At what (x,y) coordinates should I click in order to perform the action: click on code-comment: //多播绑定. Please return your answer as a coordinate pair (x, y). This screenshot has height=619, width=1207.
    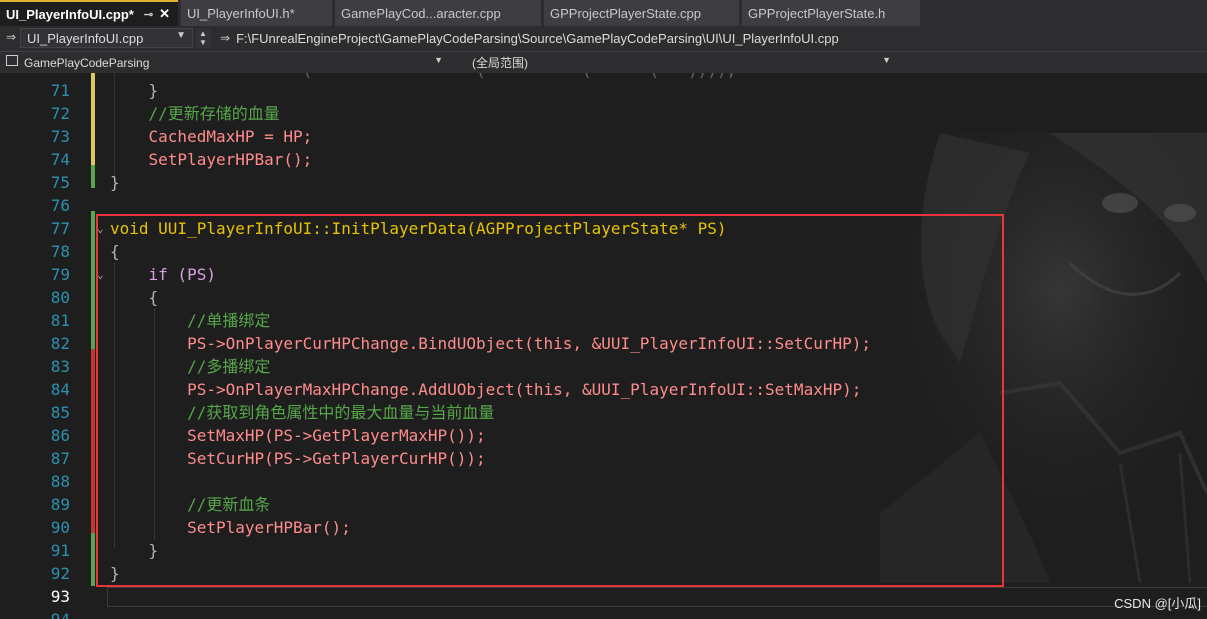
    Looking at the image, I should click on (190, 366).